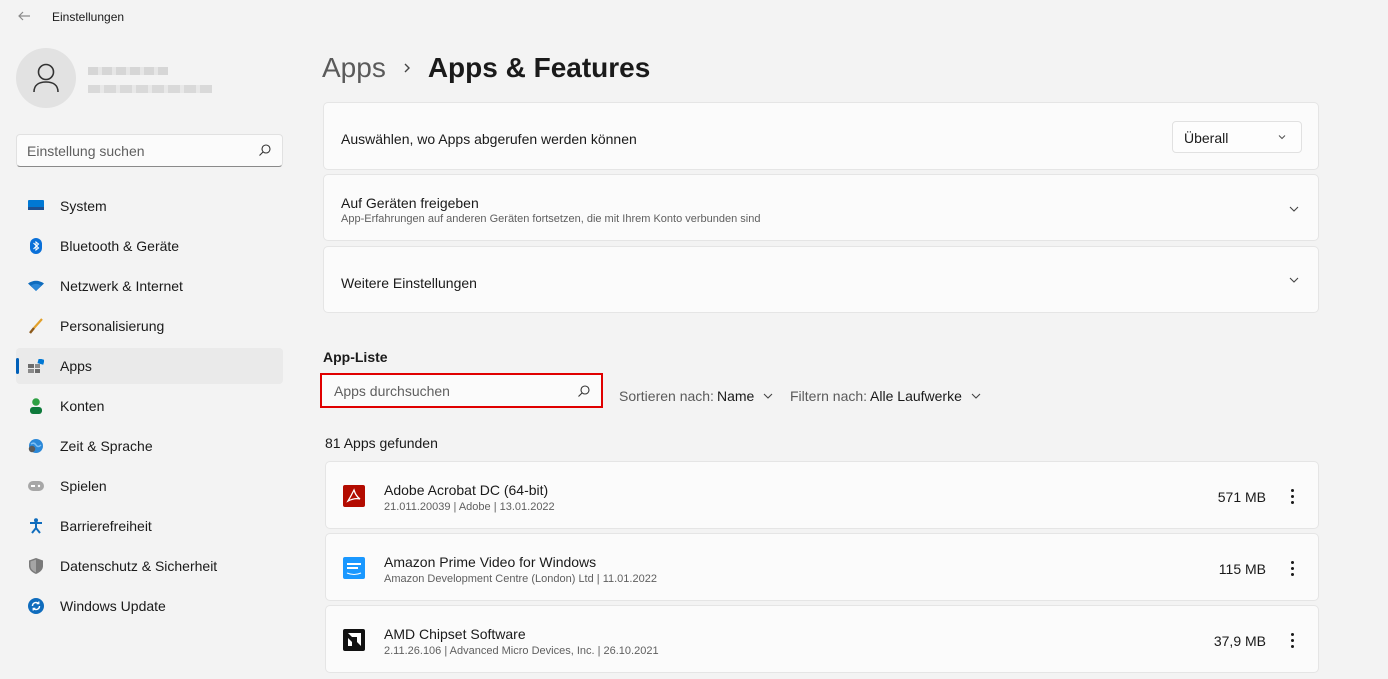 The image size is (1388, 679). Describe the element at coordinates (149, 366) in the screenshot. I see `sidebar-item-apps: Apps` at that location.